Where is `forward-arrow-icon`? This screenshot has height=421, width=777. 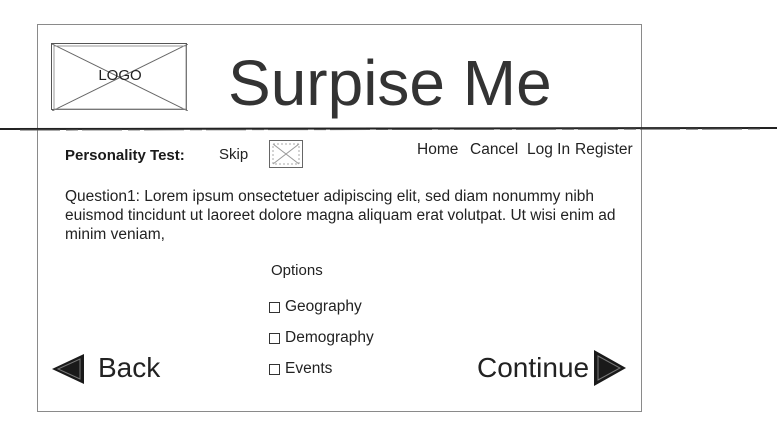 forward-arrow-icon is located at coordinates (610, 368).